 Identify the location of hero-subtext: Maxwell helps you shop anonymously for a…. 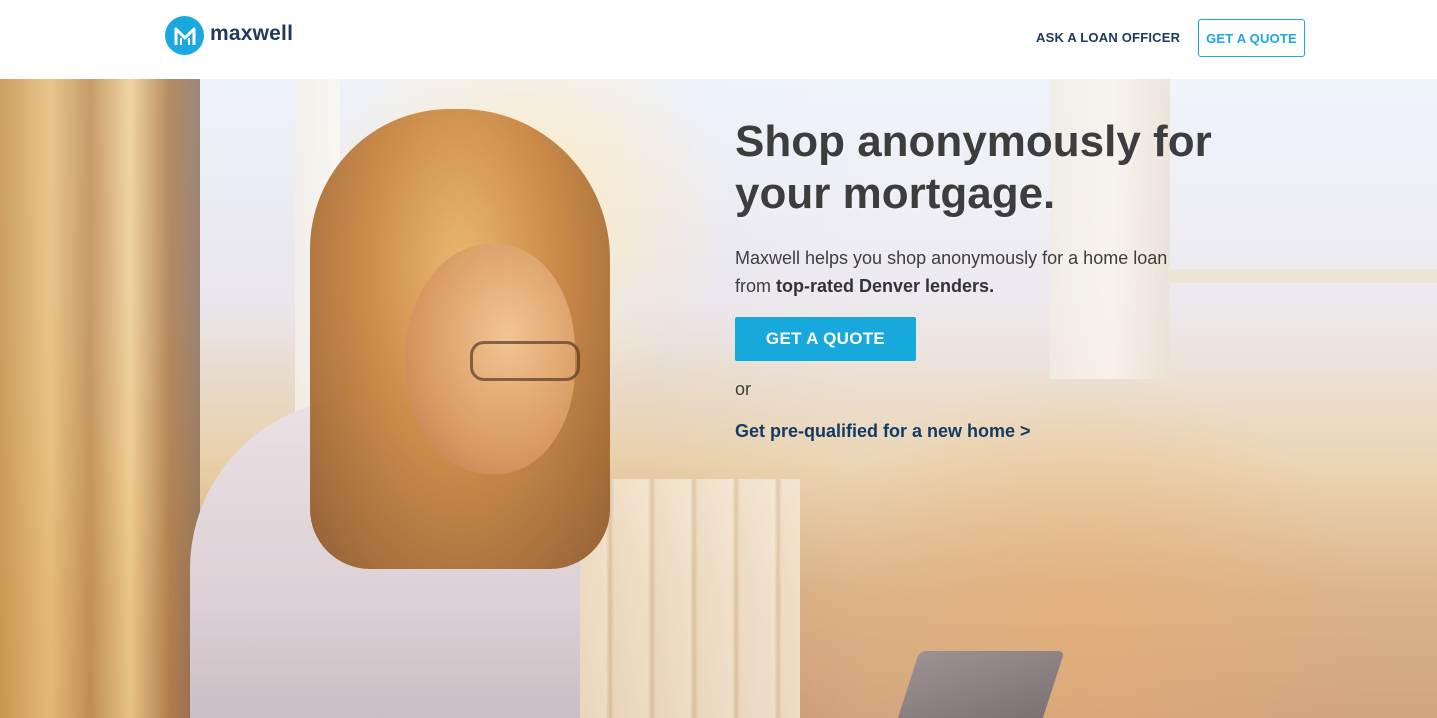
(970, 272).